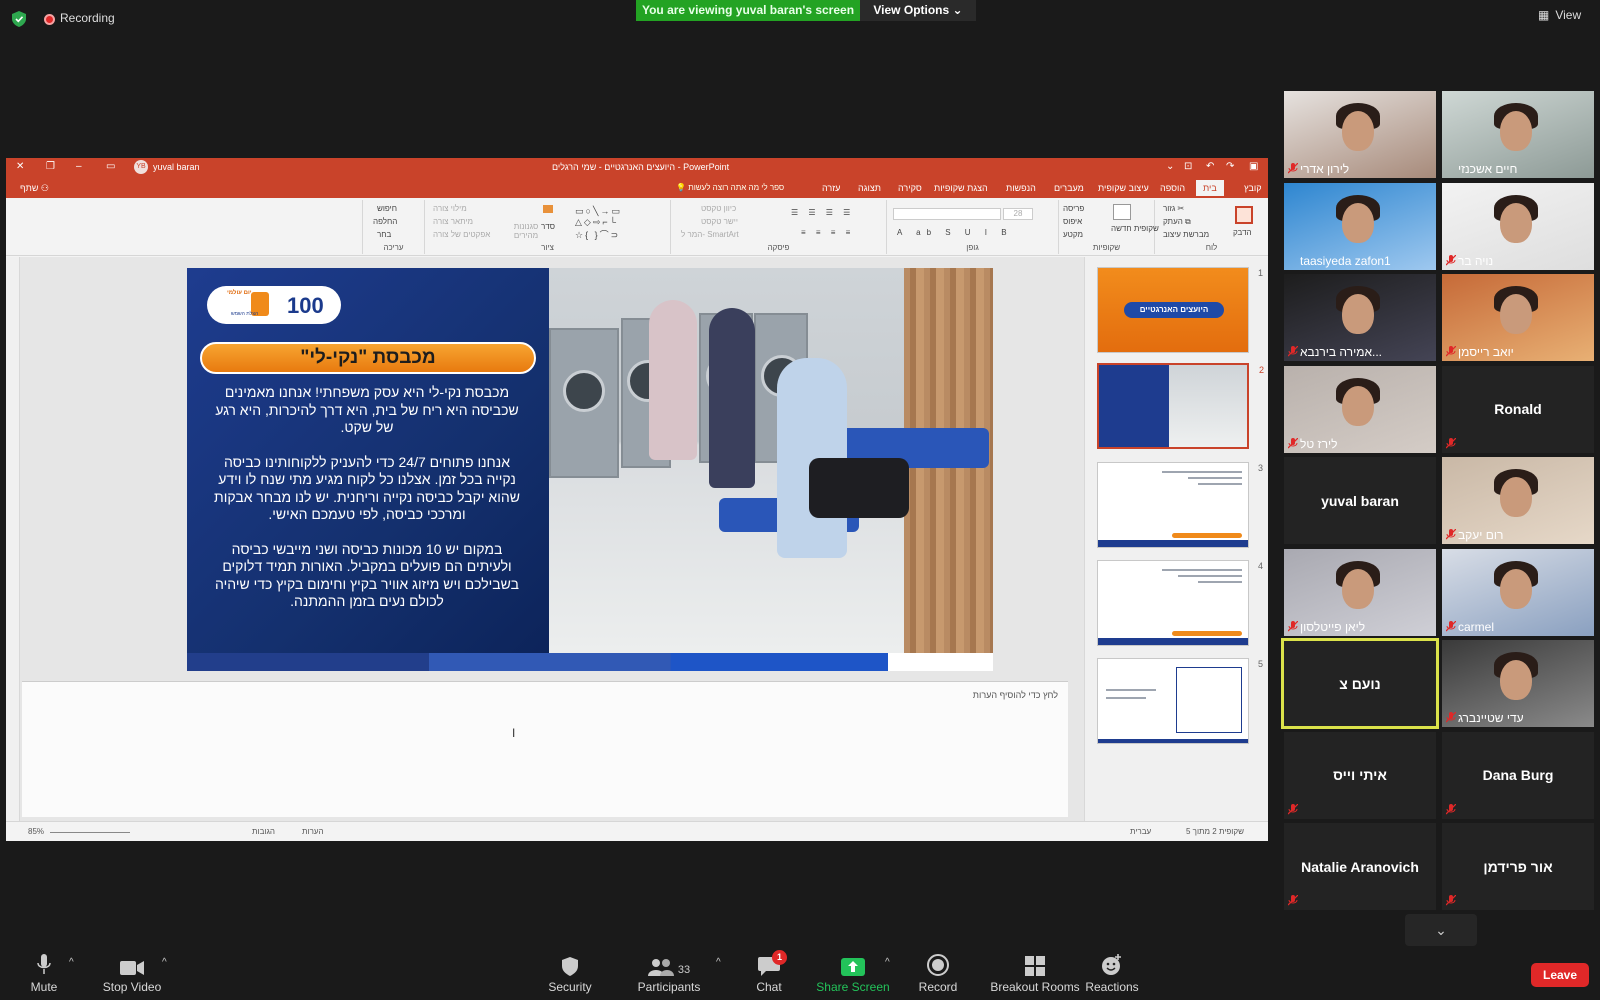 The width and height of the screenshot is (1600, 1000). I want to click on reactions-label: Reactions, so click(1112, 987).